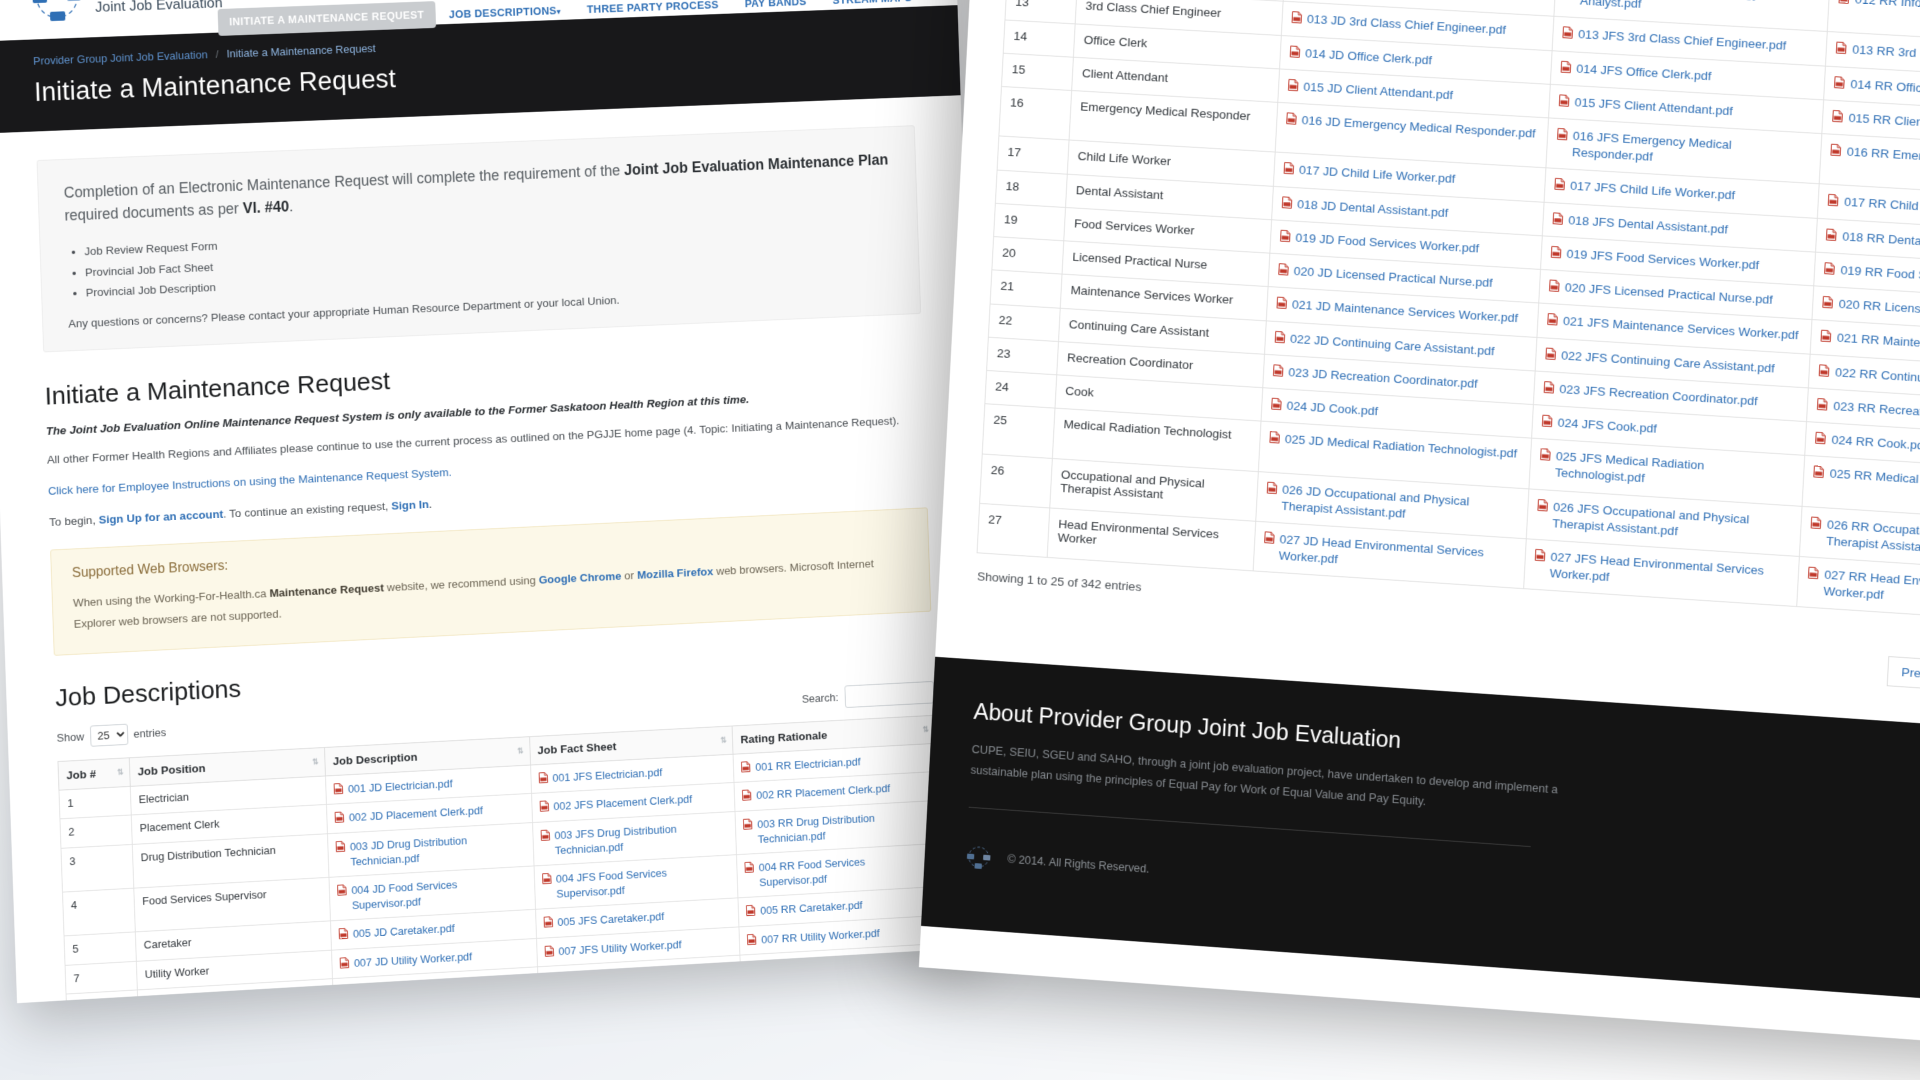 This screenshot has width=1920, height=1080. What do you see at coordinates (839, 871) in the screenshot?
I see `rating-rationale-pdf-link: 004 RR Food Services Supervisor.pdf` at bounding box center [839, 871].